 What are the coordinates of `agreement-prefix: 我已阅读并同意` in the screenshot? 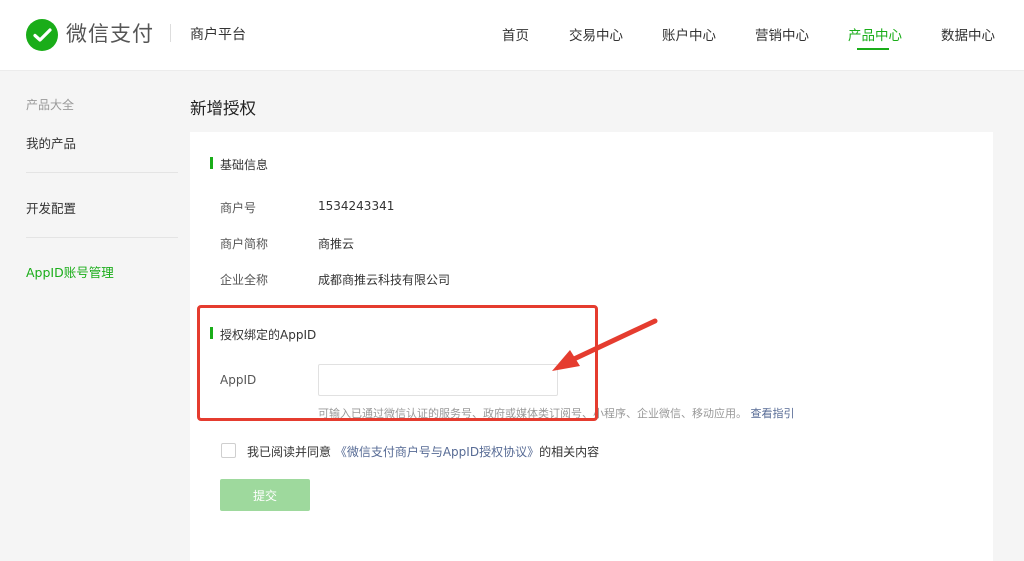 It's located at (289, 452).